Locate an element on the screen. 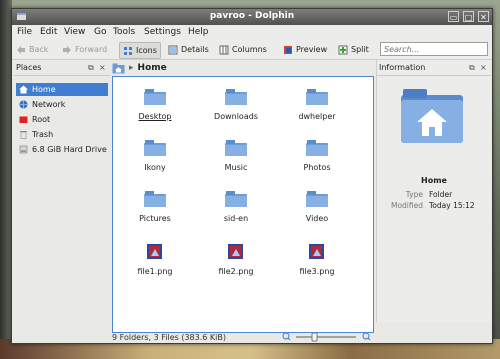  zoom-out-icon is located at coordinates (286, 336).